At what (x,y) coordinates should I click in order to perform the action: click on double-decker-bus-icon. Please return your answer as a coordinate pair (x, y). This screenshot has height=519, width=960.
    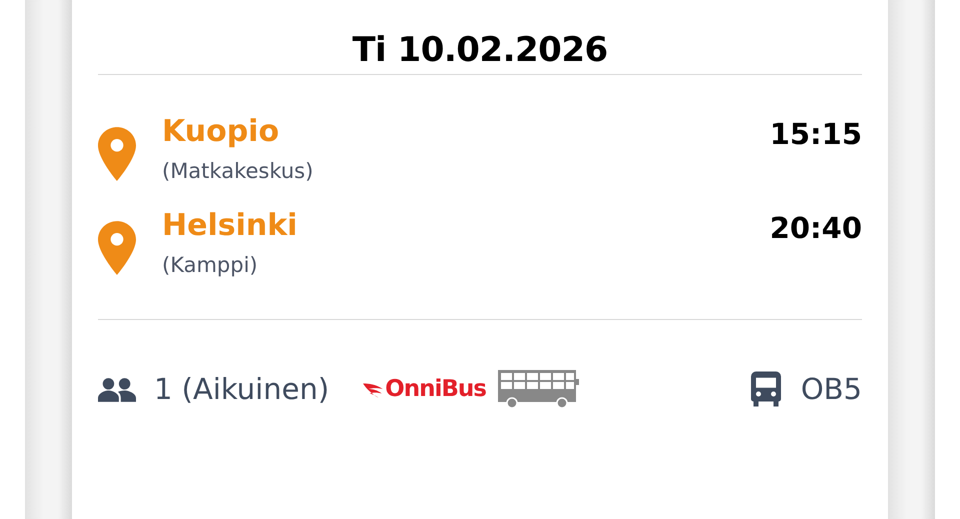
    Looking at the image, I should click on (538, 389).